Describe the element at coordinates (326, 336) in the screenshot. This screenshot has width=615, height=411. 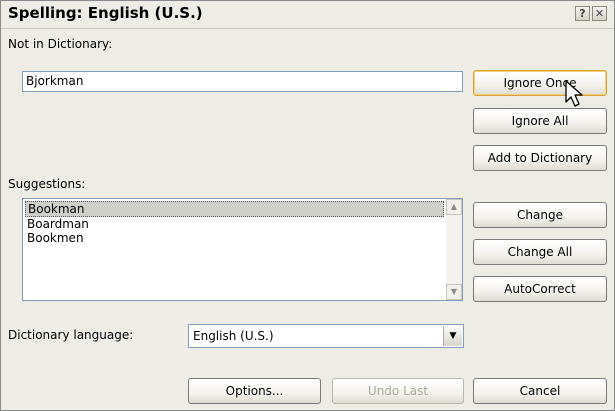
I see `dictionary-language-select: English (U.S.) ▼` at that location.